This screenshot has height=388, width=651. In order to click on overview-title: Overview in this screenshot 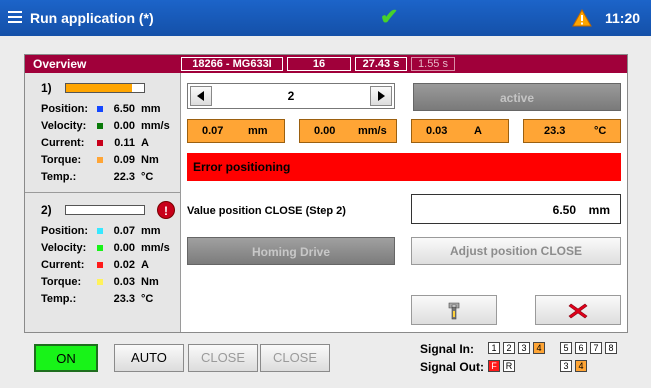, I will do `click(60, 64)`.